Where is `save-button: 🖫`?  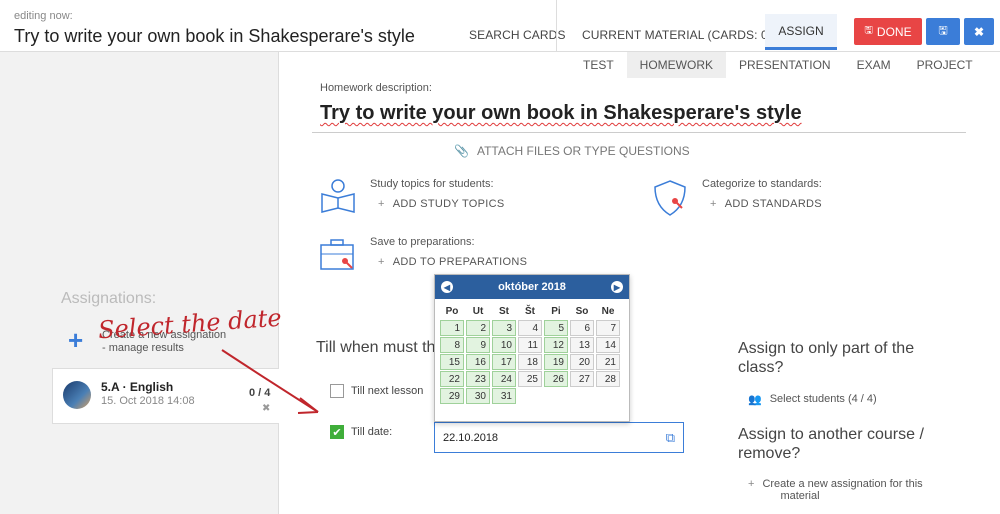 save-button: 🖫 is located at coordinates (943, 31).